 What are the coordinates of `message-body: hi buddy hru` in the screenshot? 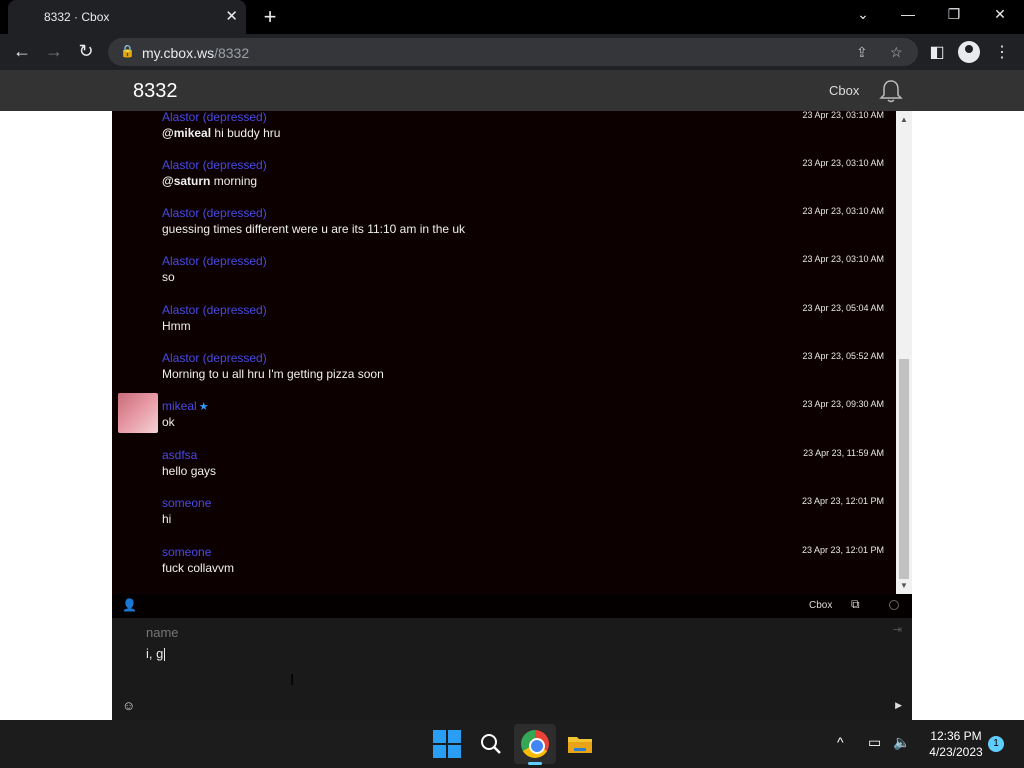 It's located at (246, 133).